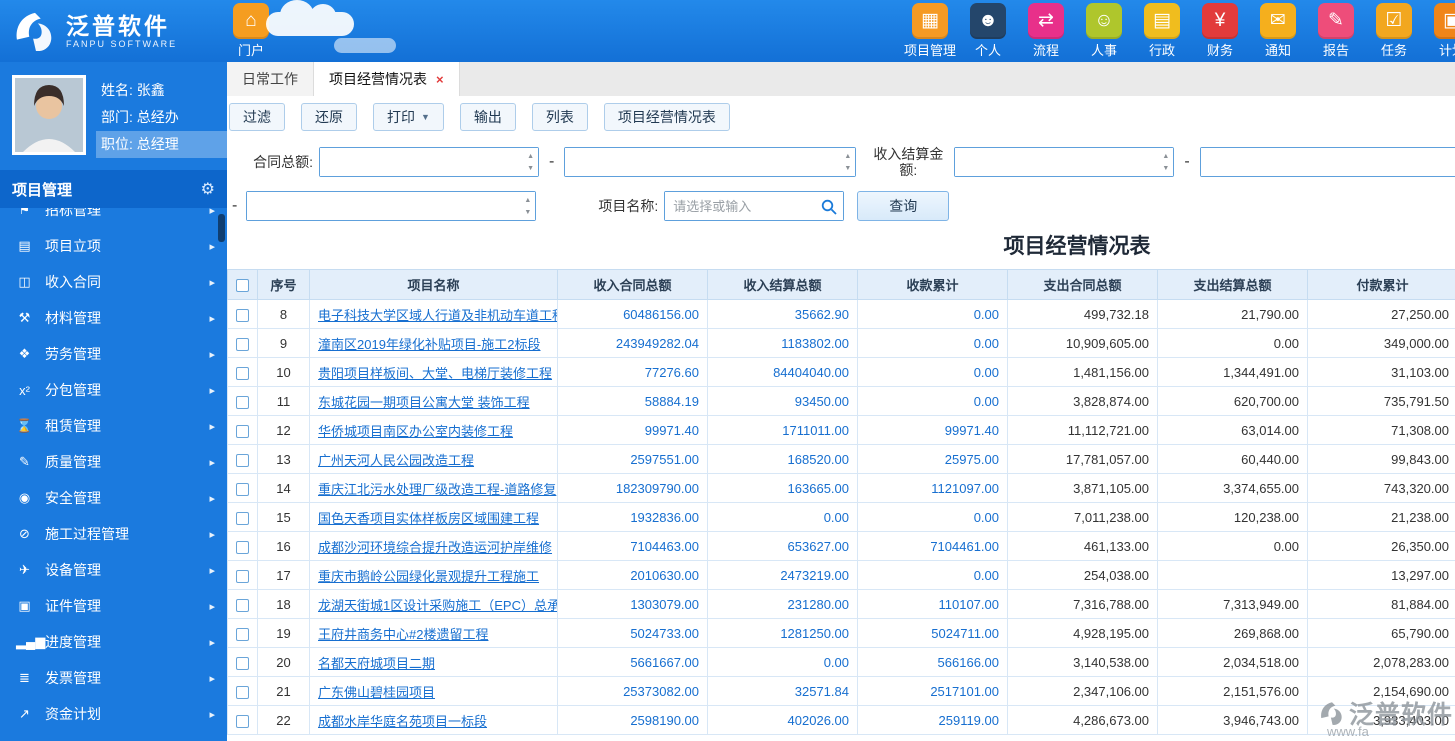 This screenshot has width=1455, height=741. Describe the element at coordinates (428, 518) in the screenshot. I see `project-name-link: 国色天香项目实体样板房区域围建工程` at that location.